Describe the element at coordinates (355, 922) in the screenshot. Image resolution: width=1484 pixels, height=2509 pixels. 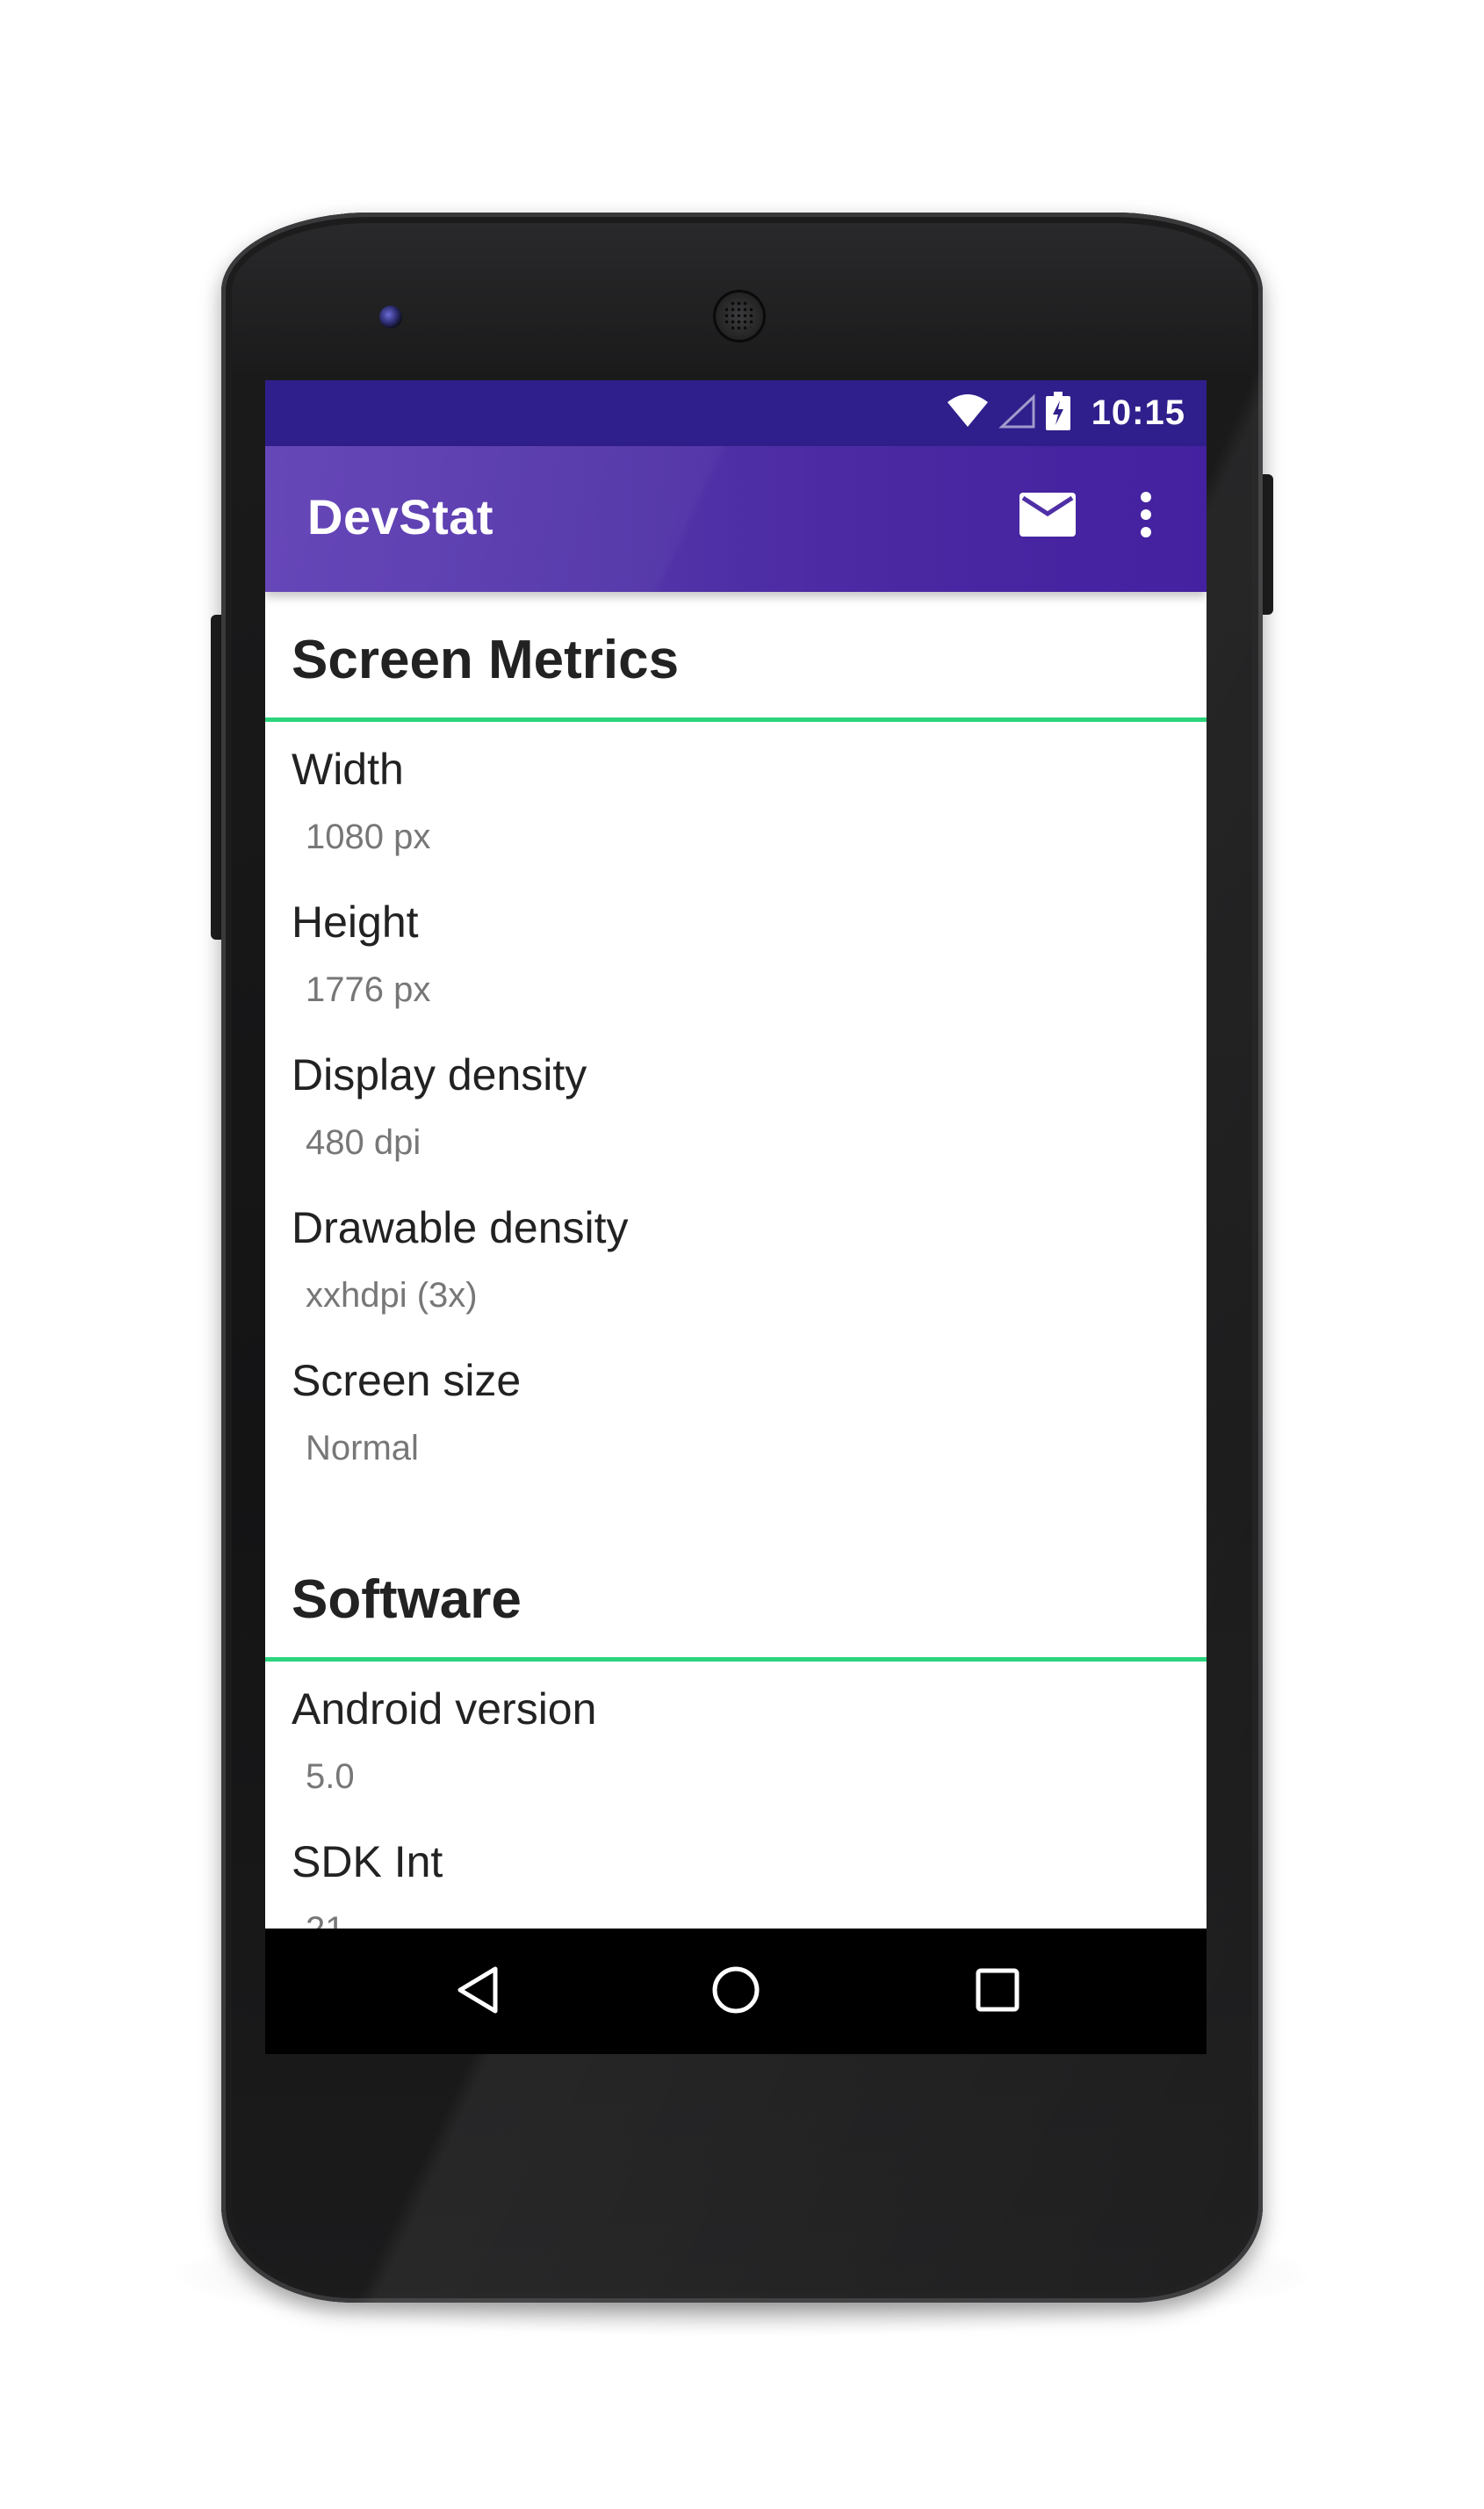
I see `item-label: Height` at that location.